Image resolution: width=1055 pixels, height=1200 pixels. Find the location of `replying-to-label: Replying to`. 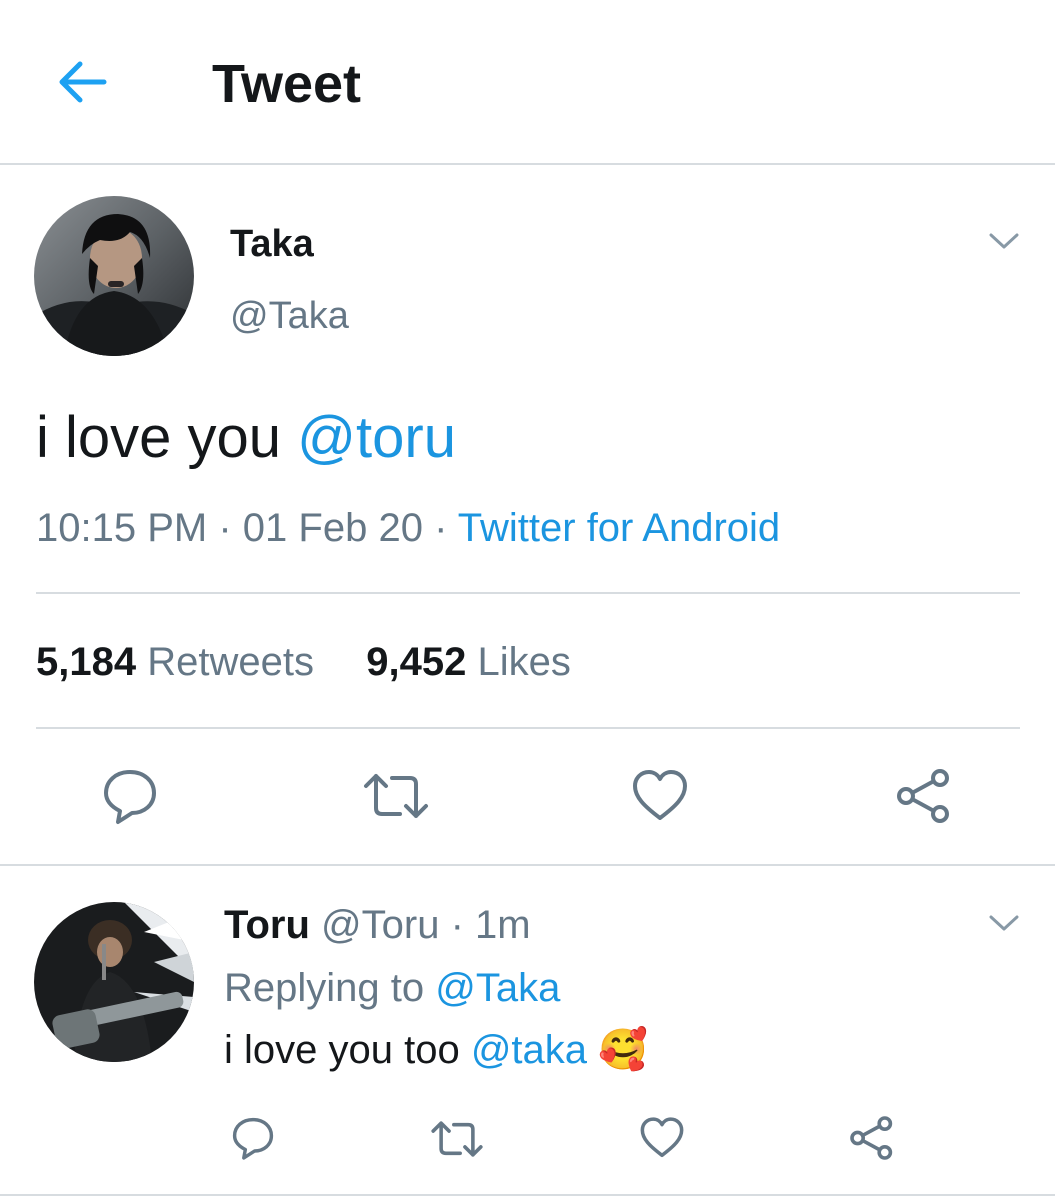

replying-to-label: Replying to is located at coordinates (324, 988).